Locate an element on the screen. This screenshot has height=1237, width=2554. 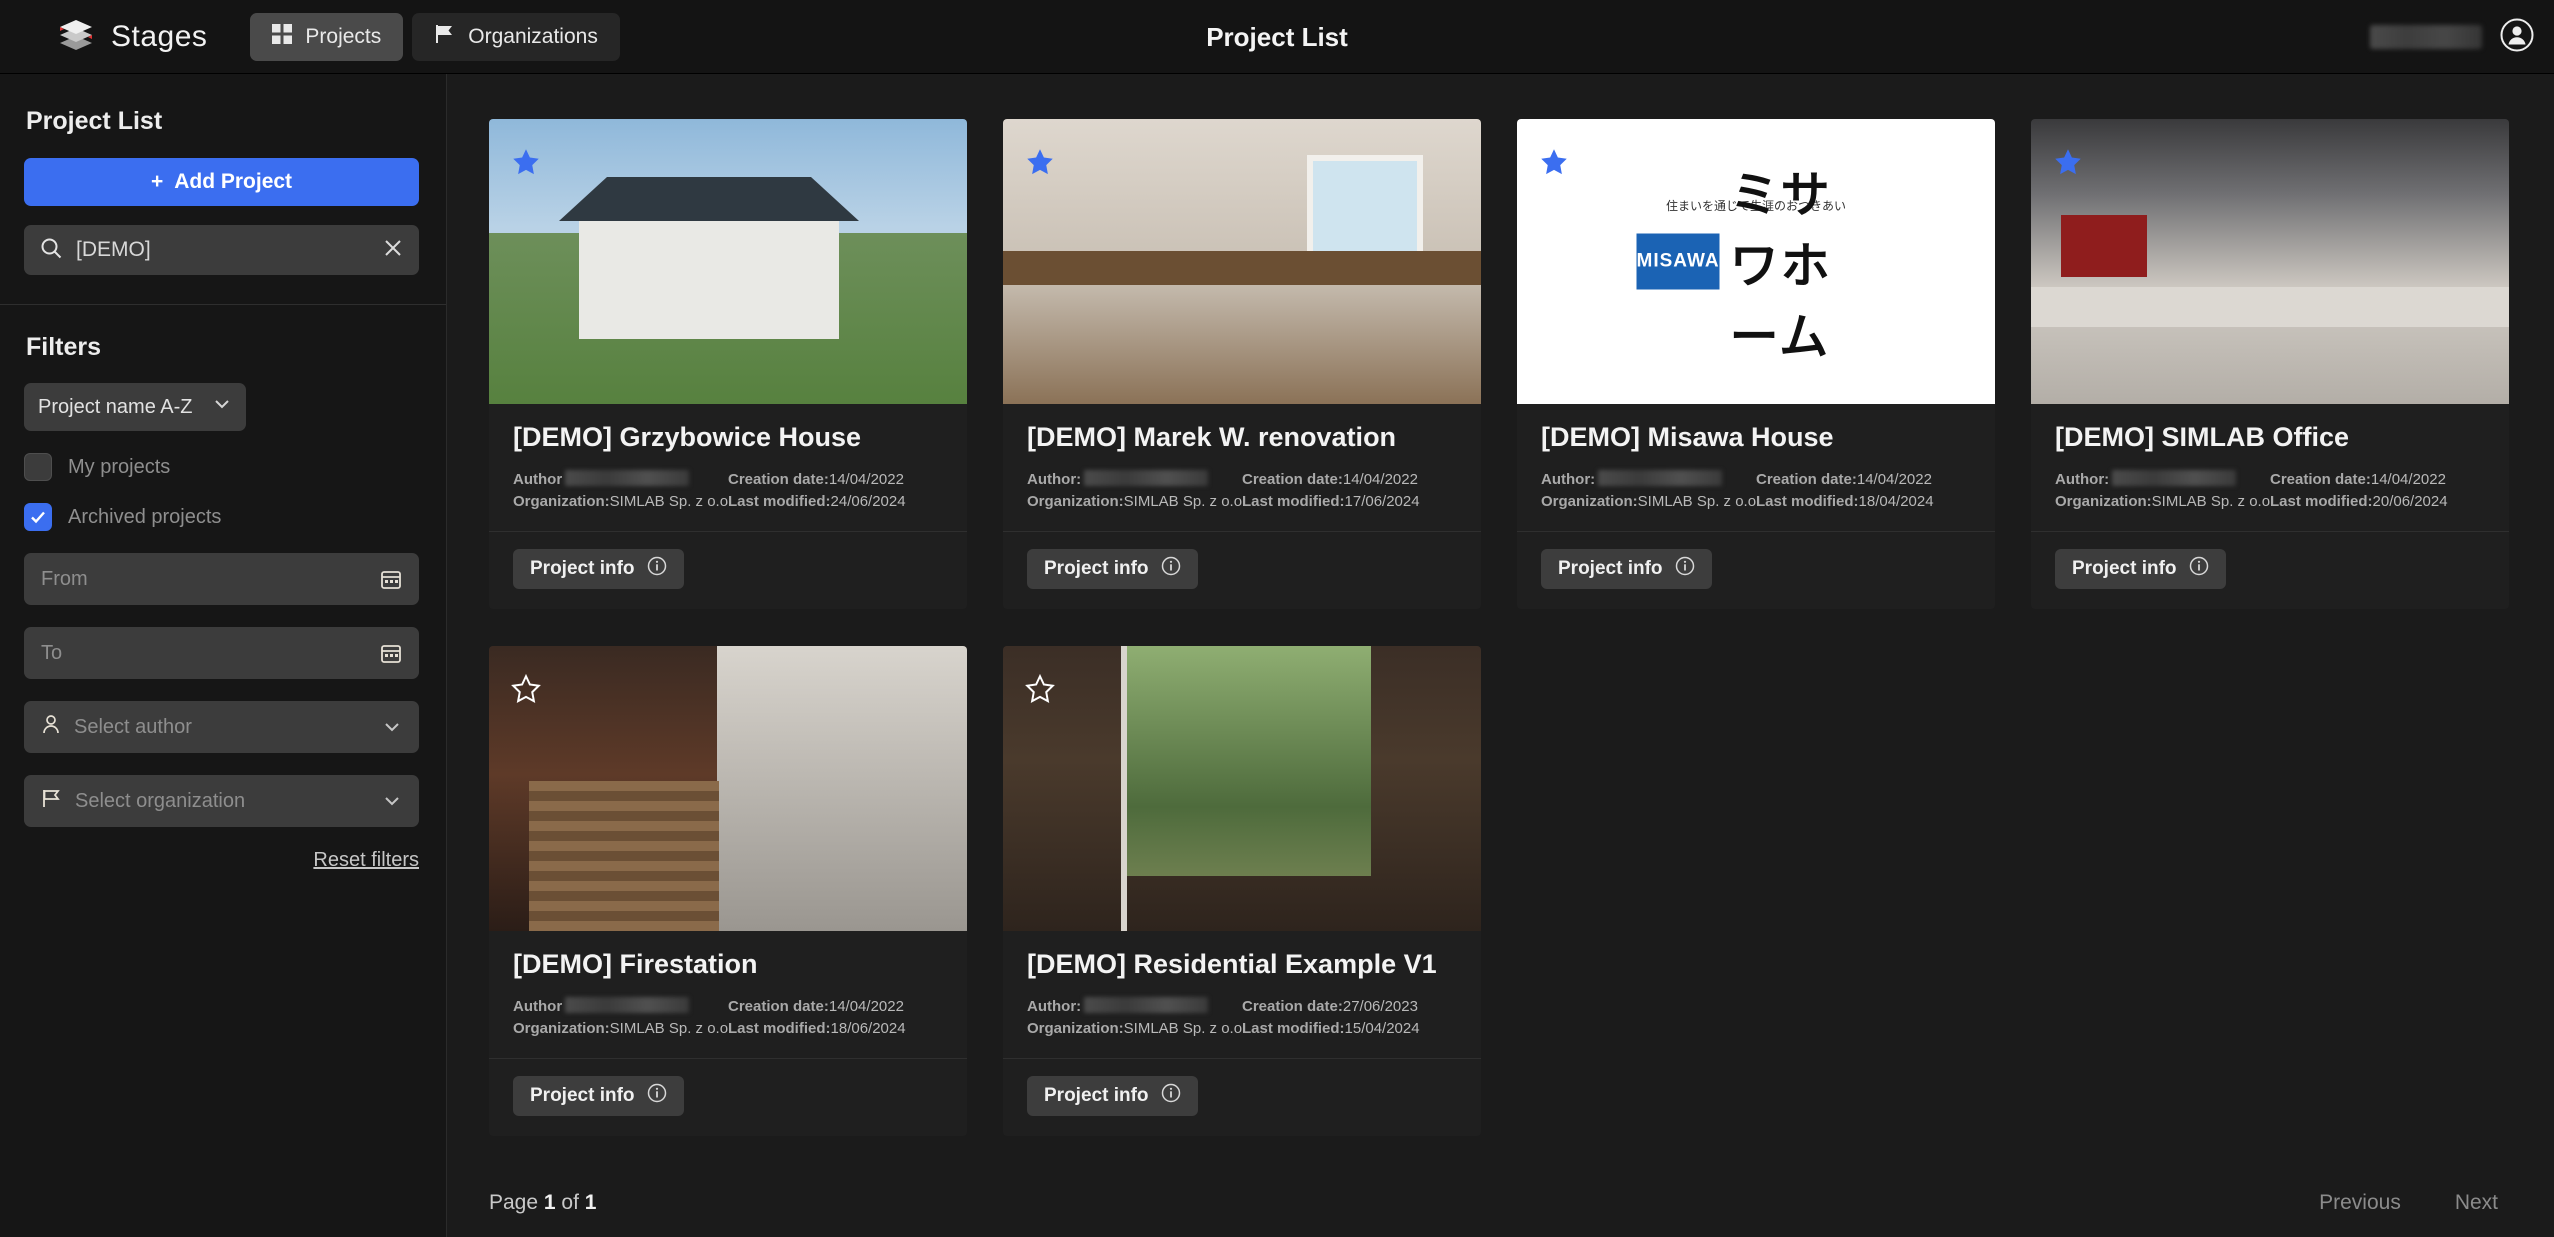
checkbox-archived-projects: Archived projects is located at coordinates (223, 517).